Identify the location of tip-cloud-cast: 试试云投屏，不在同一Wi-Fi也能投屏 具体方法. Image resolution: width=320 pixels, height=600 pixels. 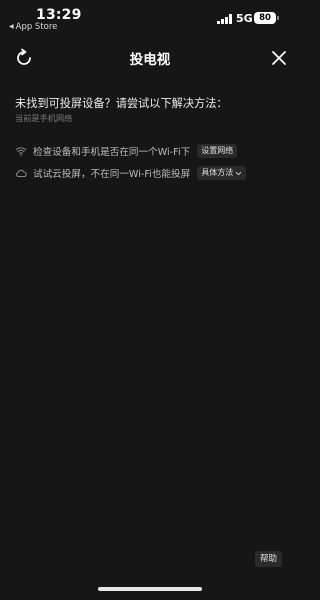
(131, 173).